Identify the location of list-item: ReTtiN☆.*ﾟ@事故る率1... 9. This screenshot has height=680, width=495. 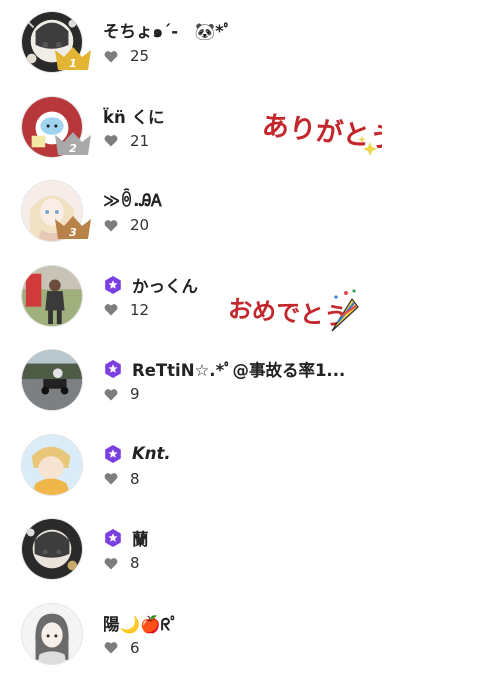
(247, 380).